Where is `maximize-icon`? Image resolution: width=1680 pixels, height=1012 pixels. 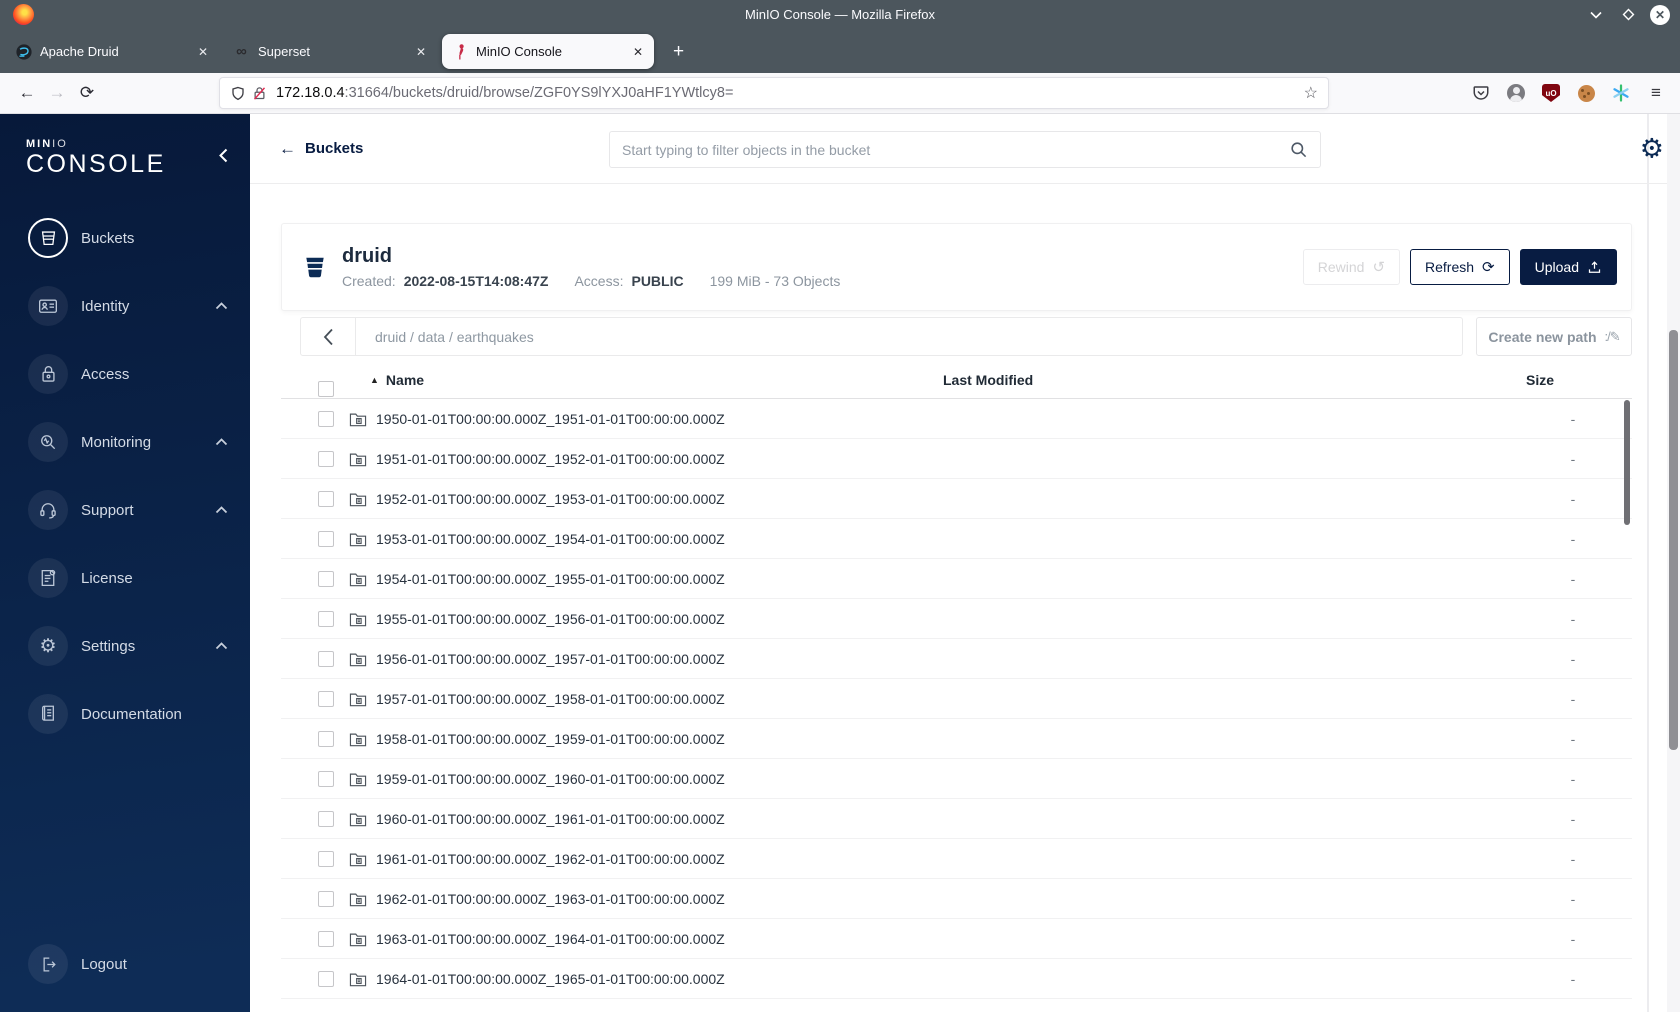
maximize-icon is located at coordinates (1628, 15).